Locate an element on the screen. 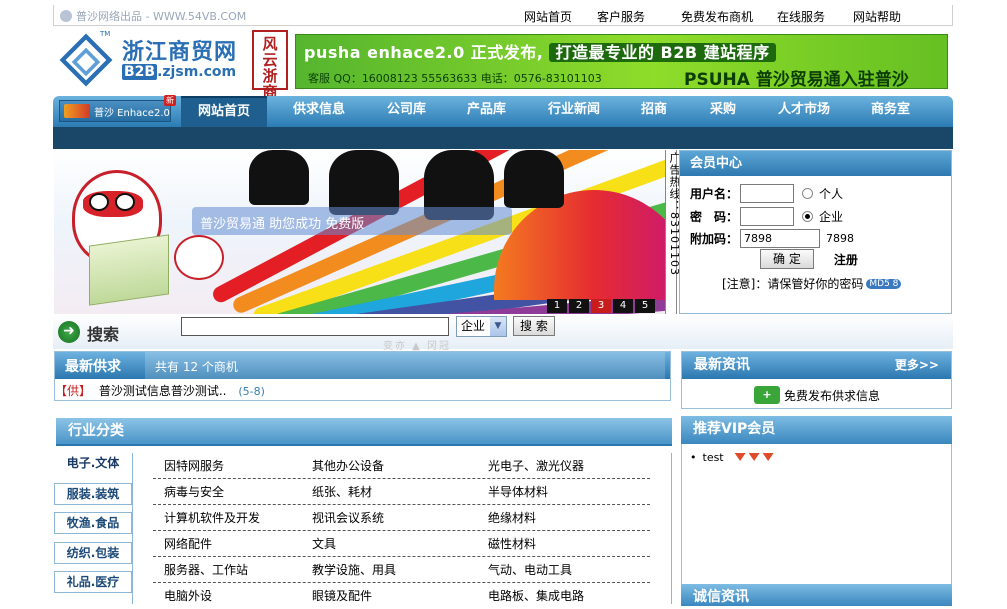 The image size is (1007, 609). category-link: 教学设施、用具 is located at coordinates (354, 569).